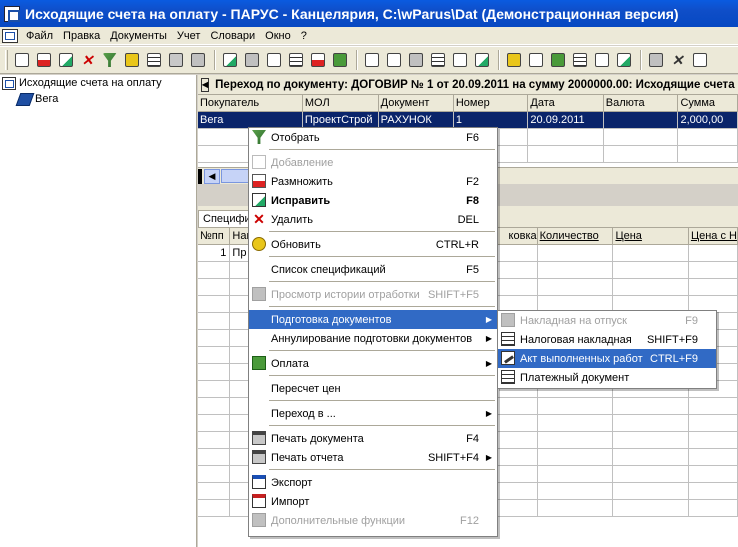 The width and height of the screenshot is (738, 547). Describe the element at coordinates (259, 219) in the screenshot. I see `delete-icon: ✕` at that location.